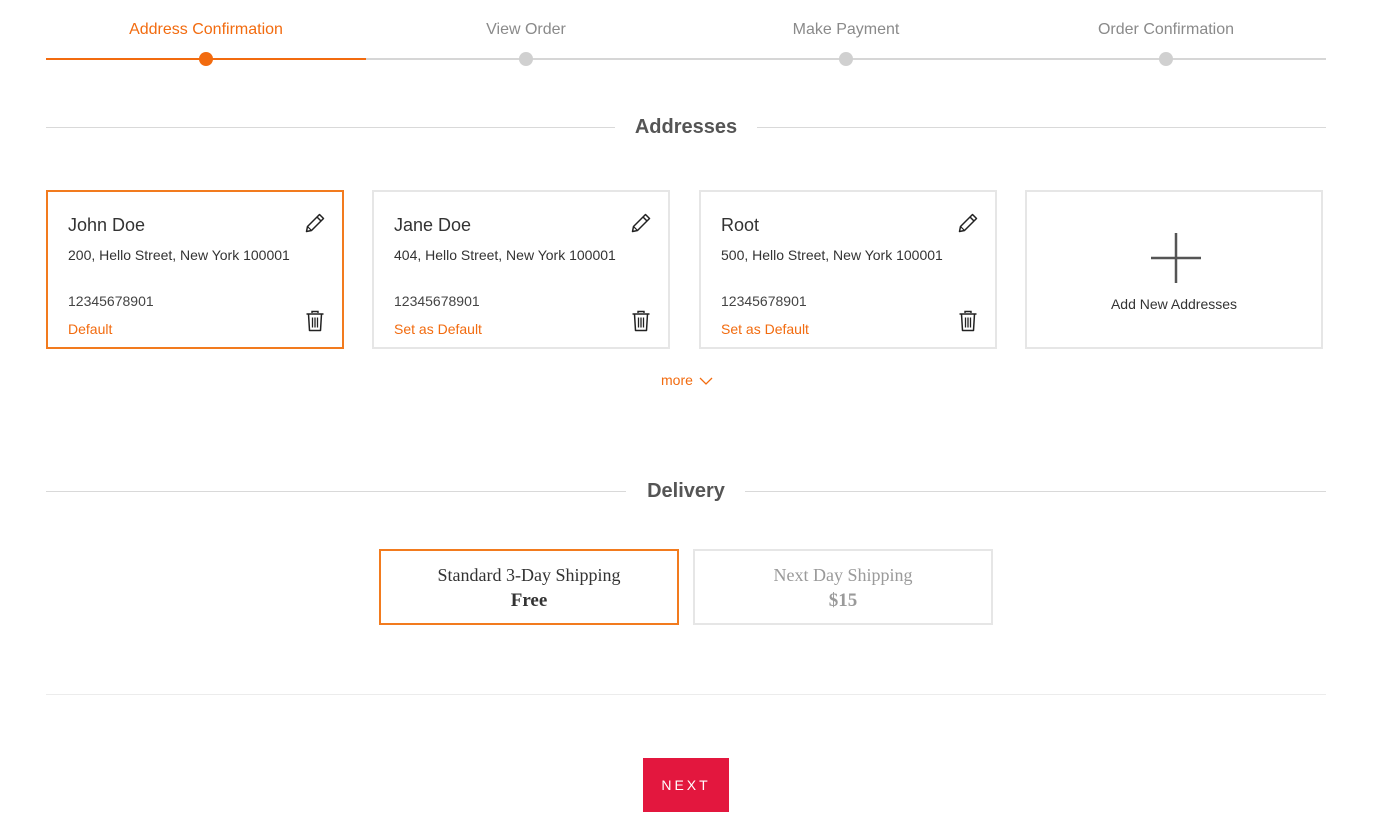 The height and width of the screenshot is (821, 1374). What do you see at coordinates (843, 587) in the screenshot?
I see `shipping-option-next-day: Next Day Shipping $15` at bounding box center [843, 587].